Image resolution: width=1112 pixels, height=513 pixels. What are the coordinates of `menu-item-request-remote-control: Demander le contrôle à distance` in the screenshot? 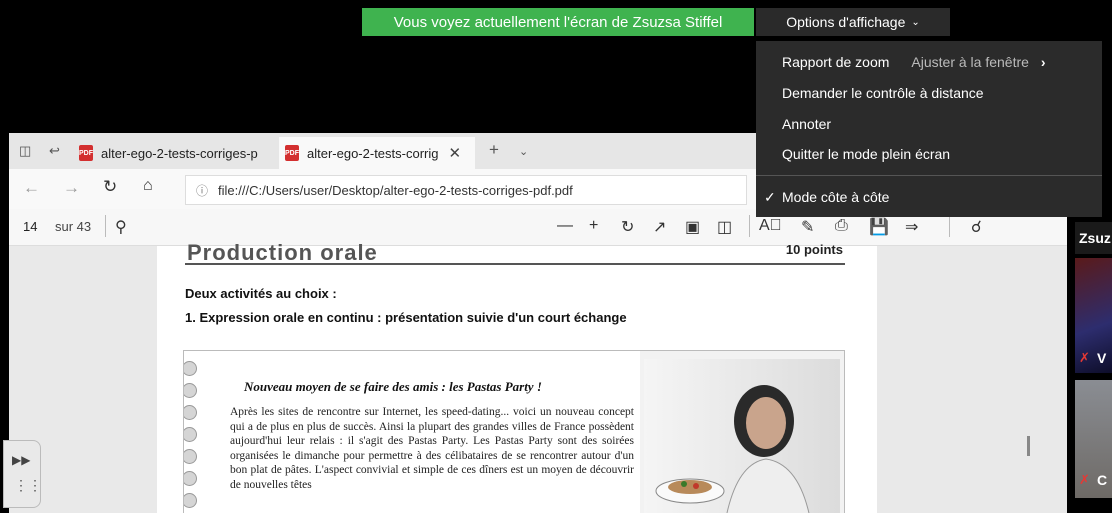 It's located at (929, 93).